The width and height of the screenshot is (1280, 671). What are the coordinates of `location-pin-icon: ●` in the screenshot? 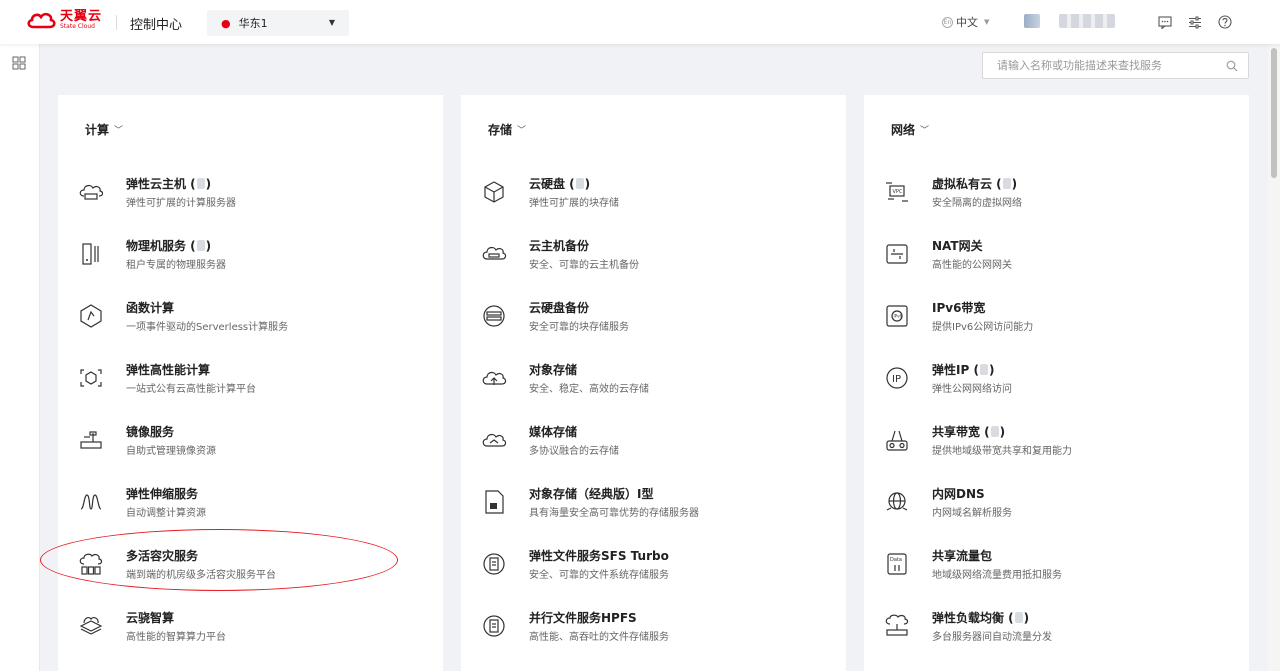 It's located at (226, 23).